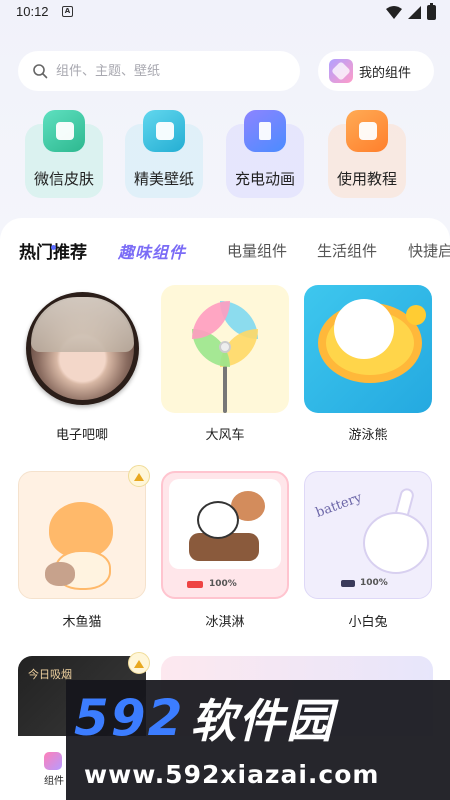 This screenshot has width=450, height=800. Describe the element at coordinates (262, 721) in the screenshot. I see `watermark-logo-text: 软件园` at that location.